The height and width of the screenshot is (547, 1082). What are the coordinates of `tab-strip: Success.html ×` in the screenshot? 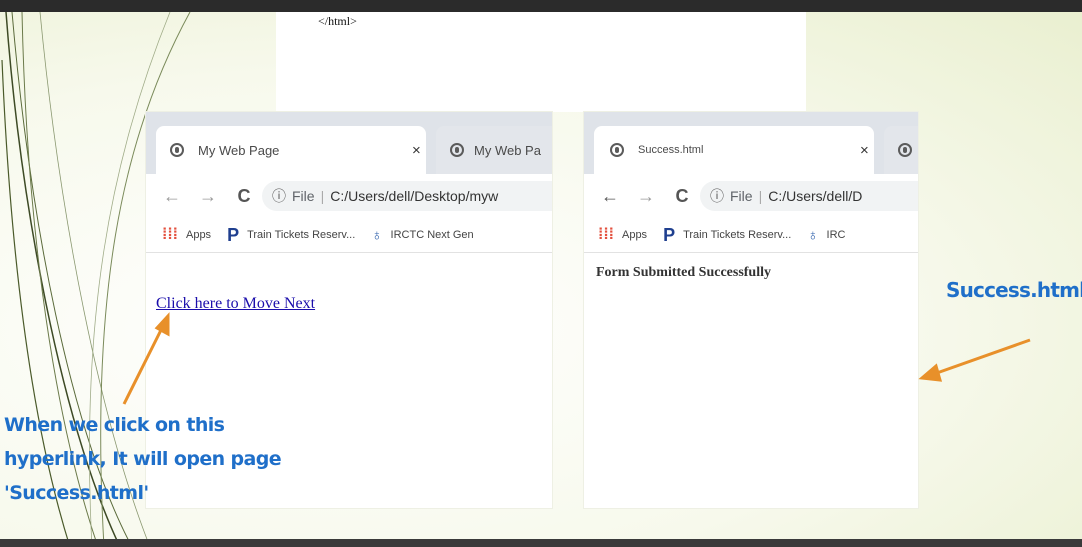 It's located at (751, 143).